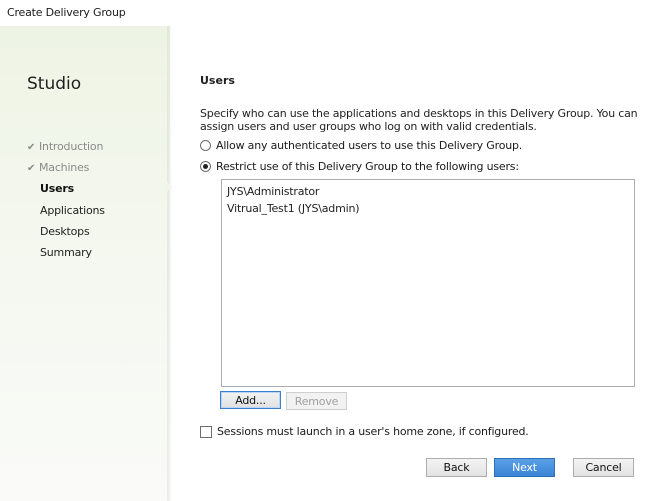  What do you see at coordinates (524, 467) in the screenshot?
I see `next-button: Next` at bounding box center [524, 467].